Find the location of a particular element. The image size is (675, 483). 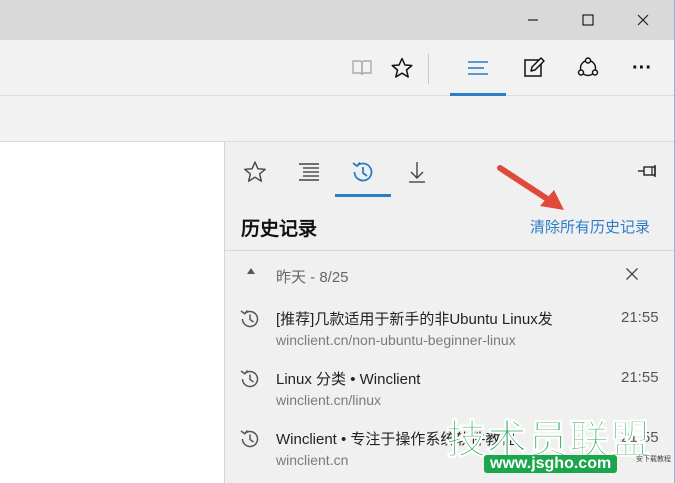

delete-group-button is located at coordinates (632, 274).